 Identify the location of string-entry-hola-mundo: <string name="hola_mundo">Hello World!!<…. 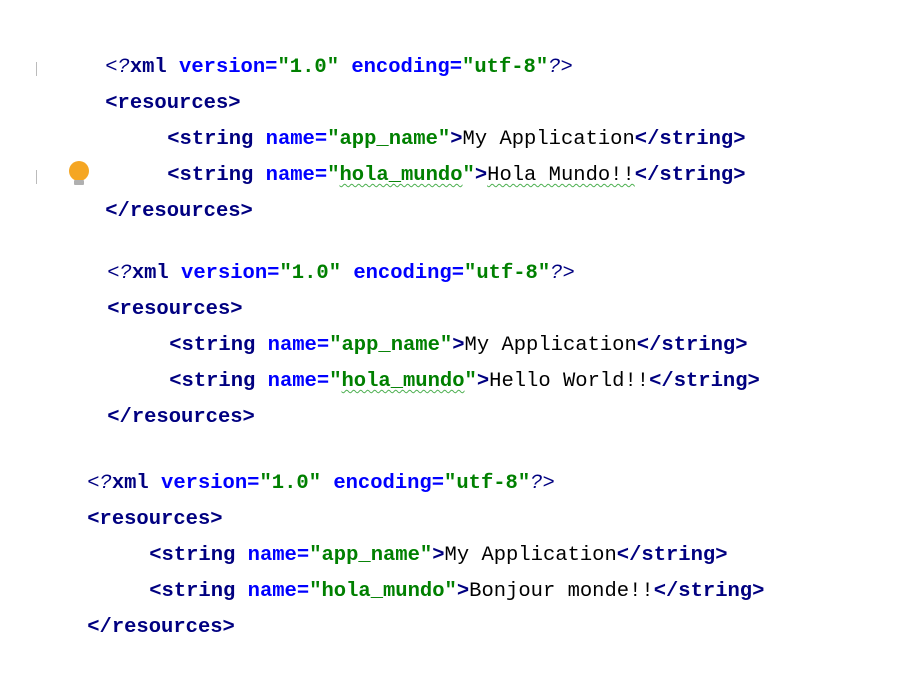
(409, 360).